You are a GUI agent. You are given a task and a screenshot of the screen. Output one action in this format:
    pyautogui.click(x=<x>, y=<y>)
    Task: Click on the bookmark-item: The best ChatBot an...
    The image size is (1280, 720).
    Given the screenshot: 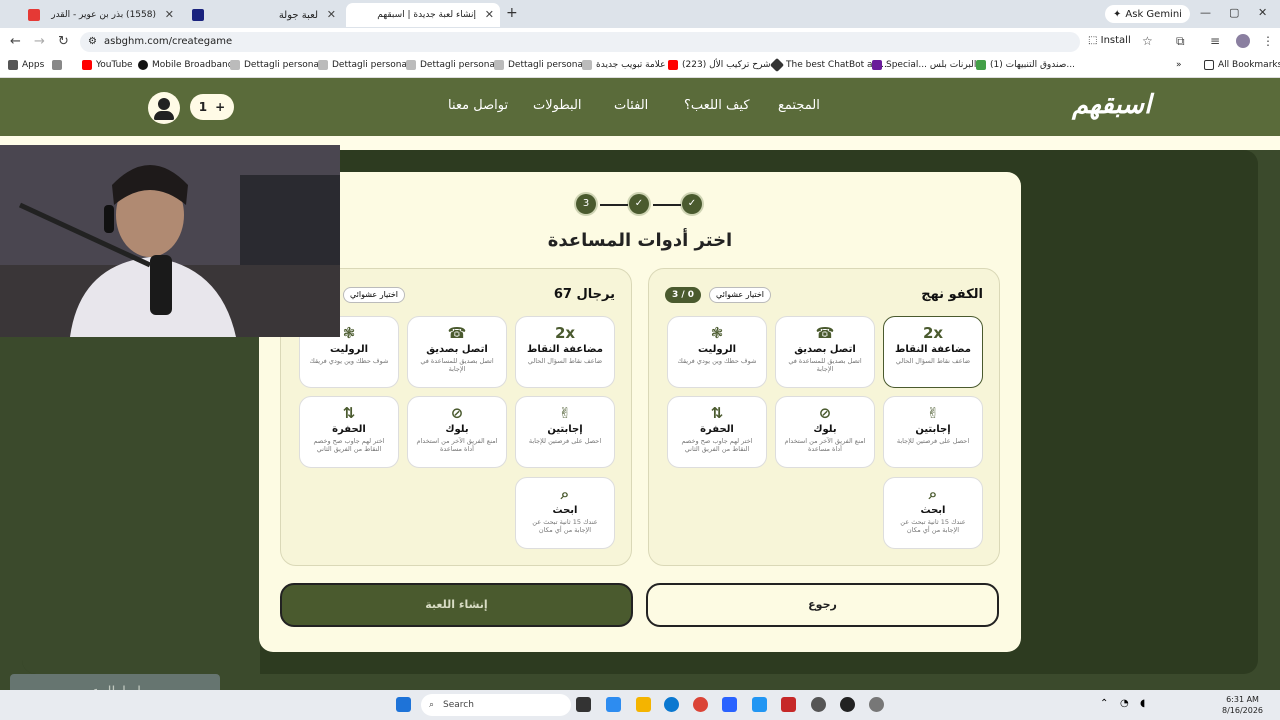 What is the action you would take?
    pyautogui.click(x=828, y=65)
    